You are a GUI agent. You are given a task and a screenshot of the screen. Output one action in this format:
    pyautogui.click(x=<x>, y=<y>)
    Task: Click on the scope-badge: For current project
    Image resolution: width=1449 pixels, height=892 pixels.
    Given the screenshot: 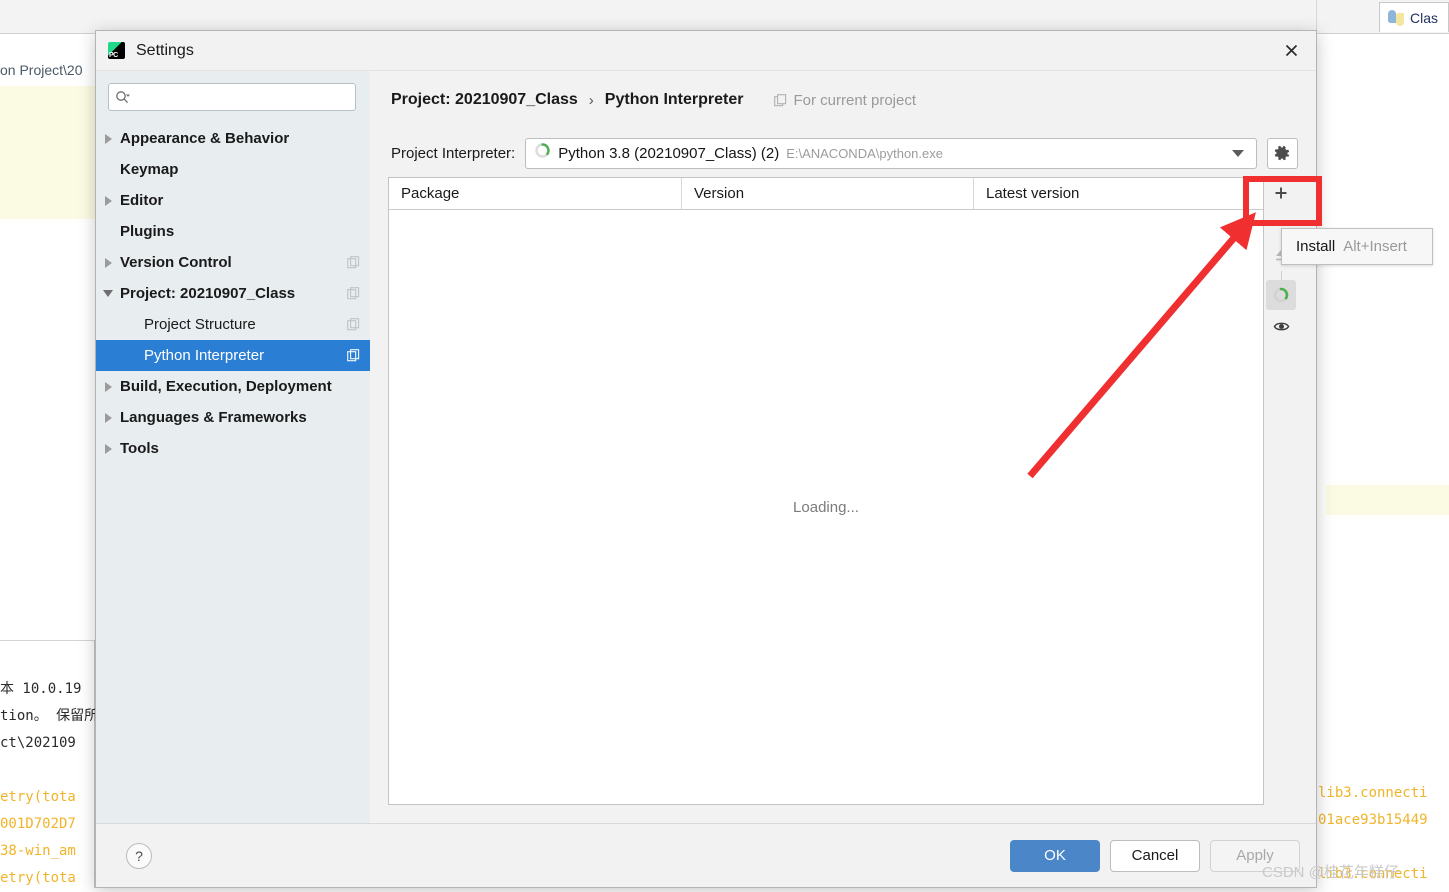 What is the action you would take?
    pyautogui.click(x=845, y=100)
    